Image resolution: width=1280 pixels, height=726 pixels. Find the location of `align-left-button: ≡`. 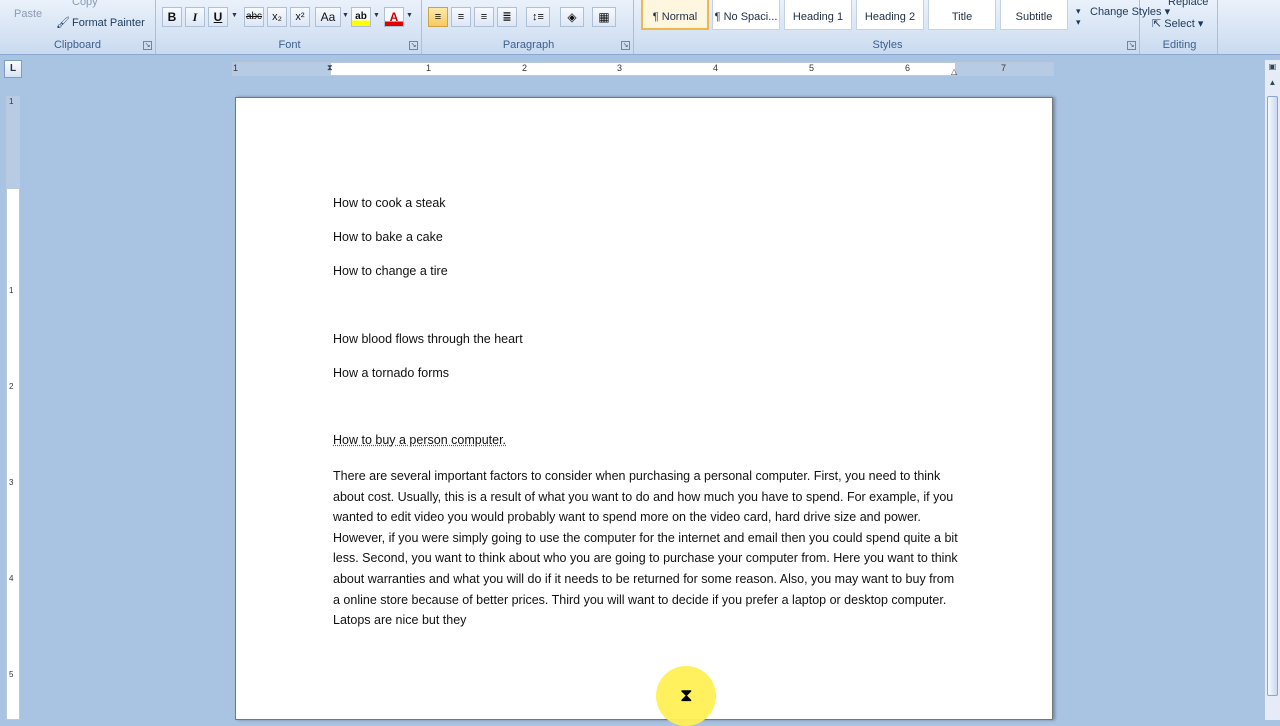

align-left-button: ≡ is located at coordinates (438, 17).